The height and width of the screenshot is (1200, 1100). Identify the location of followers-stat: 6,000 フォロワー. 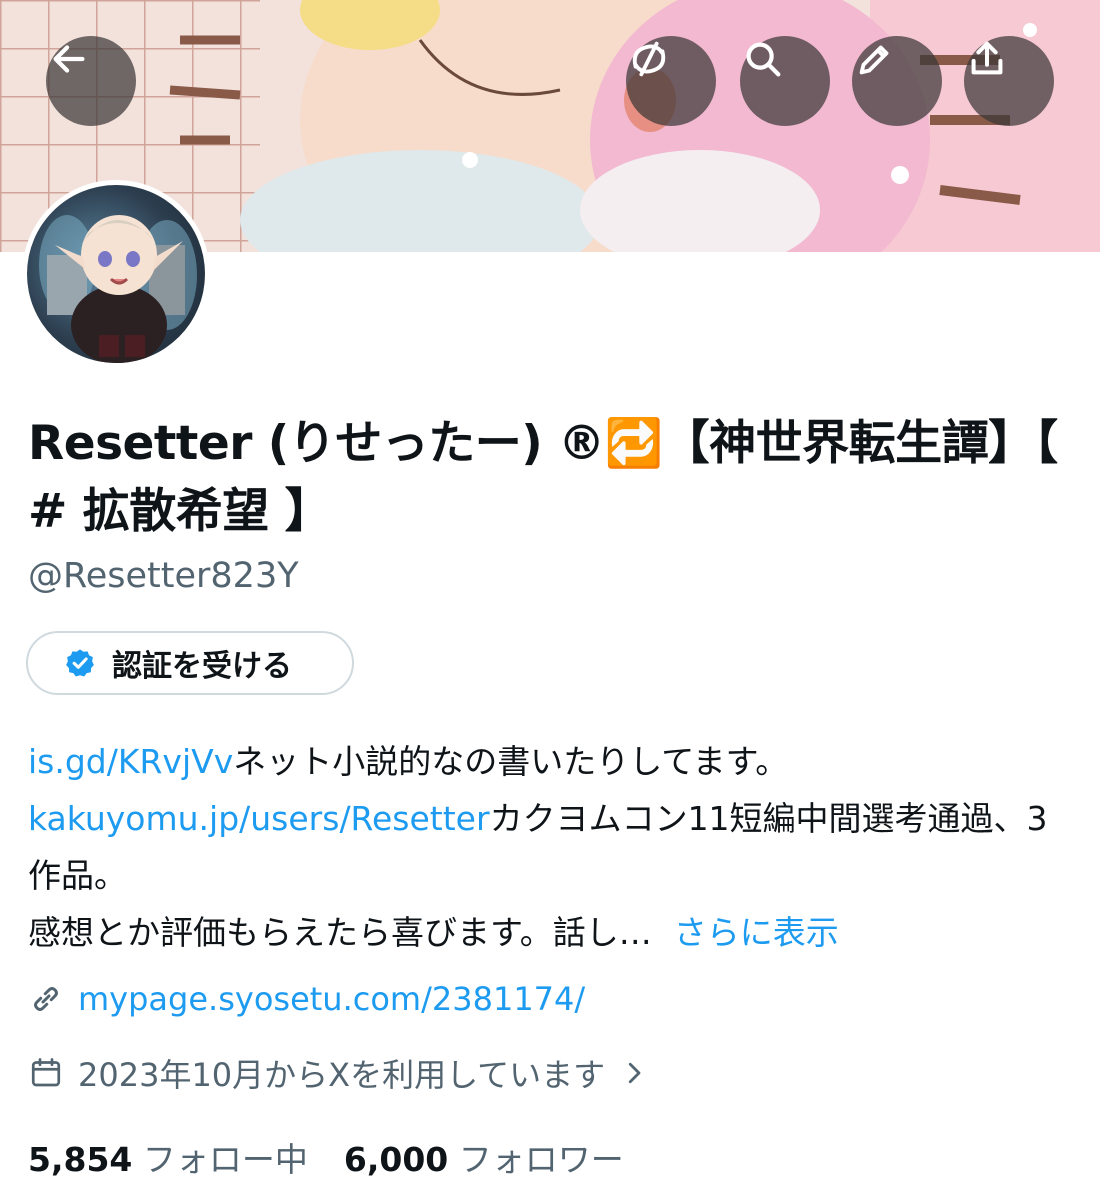
(484, 1157).